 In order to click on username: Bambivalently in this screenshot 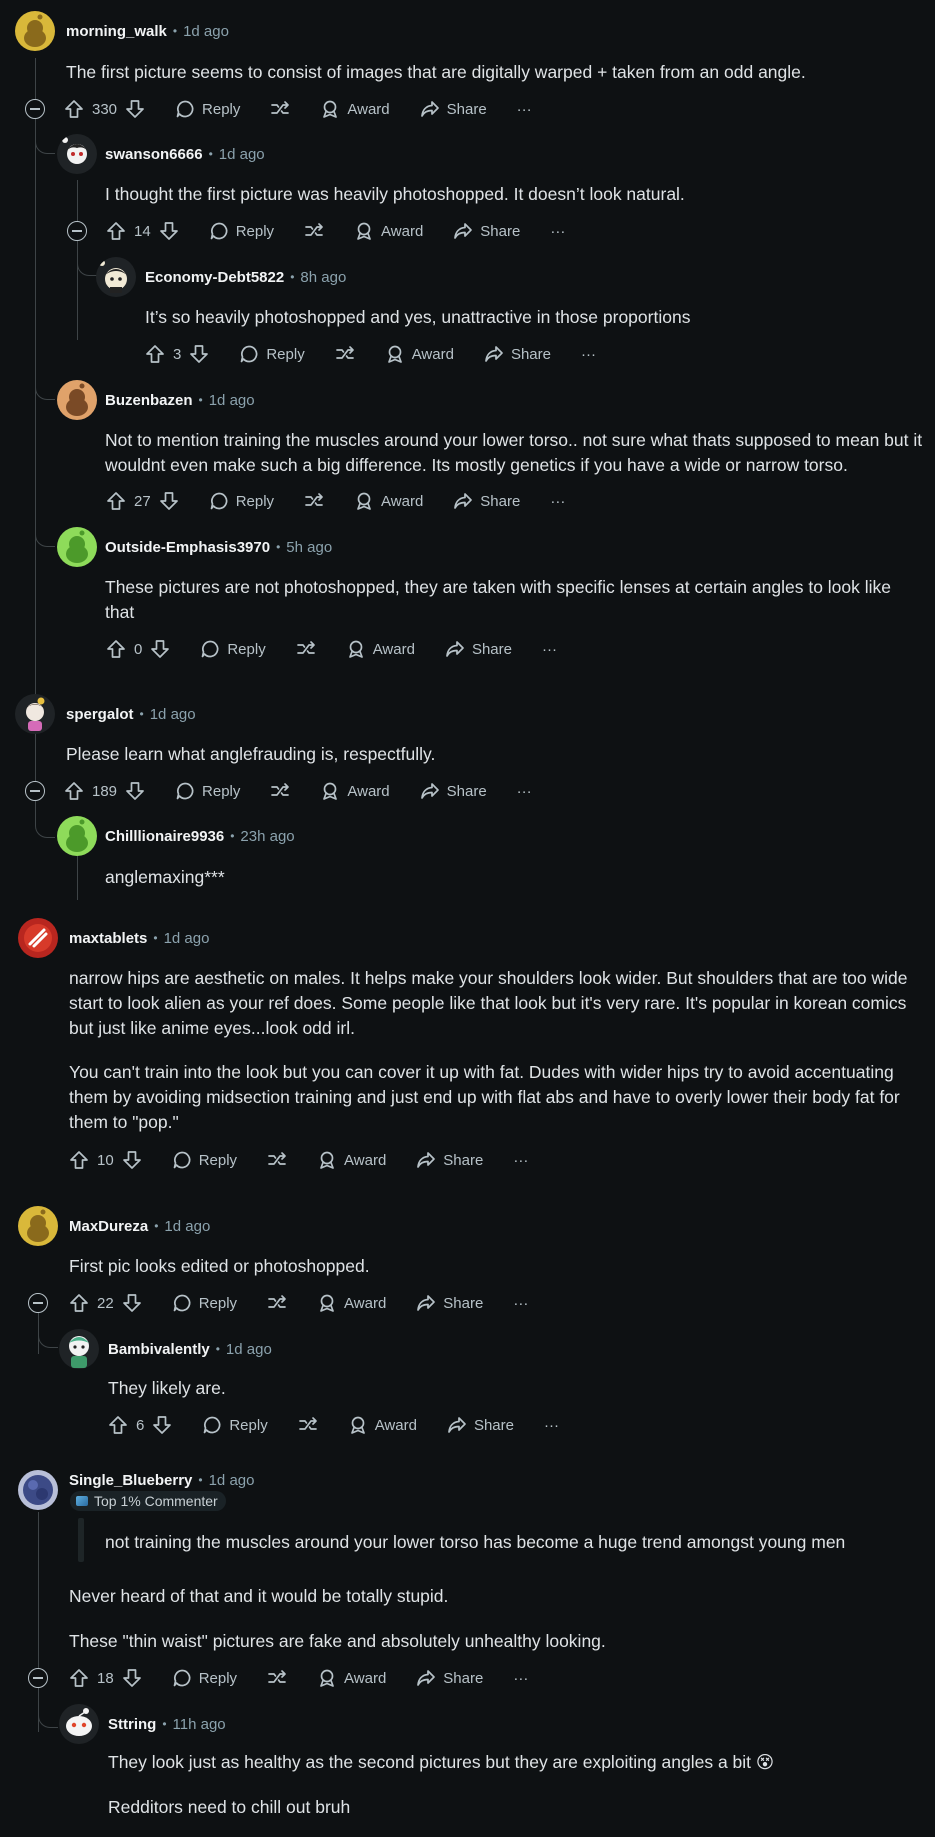, I will do `click(159, 1349)`.